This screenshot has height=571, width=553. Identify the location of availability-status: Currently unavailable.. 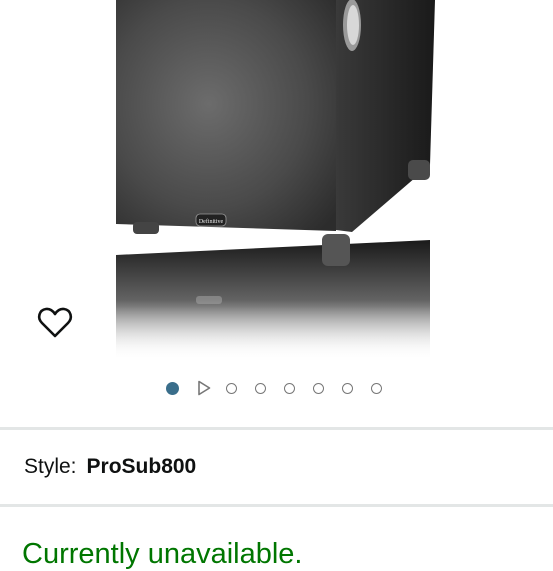
(162, 554).